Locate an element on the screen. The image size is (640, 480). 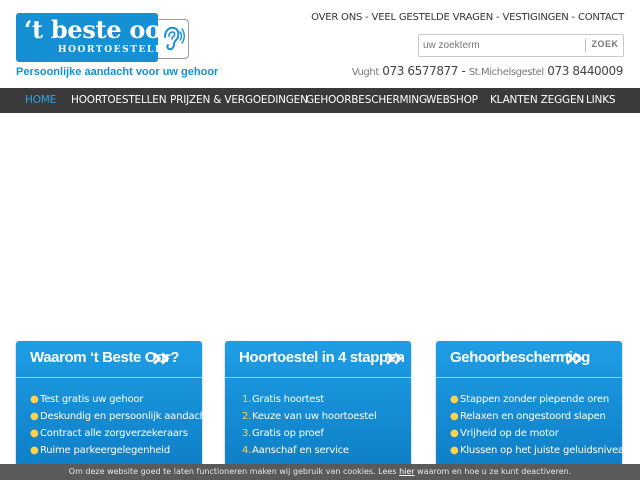
list-item: 1.Gratis hoortest is located at coordinates (309, 399).